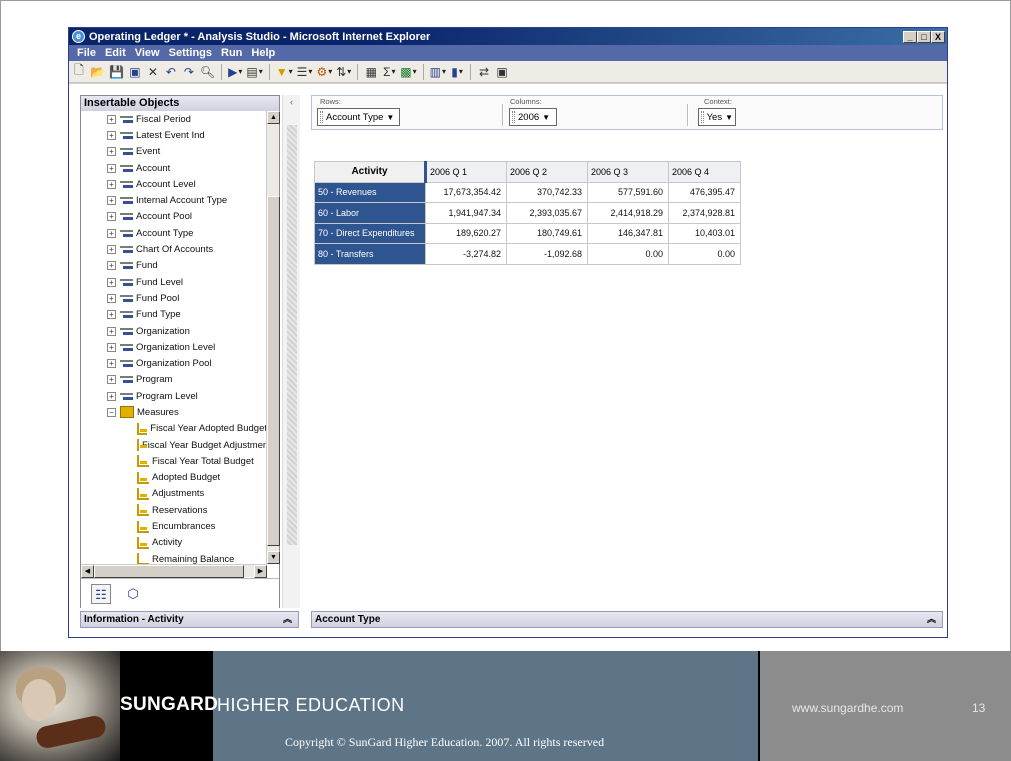  Describe the element at coordinates (174, 396) in the screenshot. I see `tree-item: + Program Level` at that location.